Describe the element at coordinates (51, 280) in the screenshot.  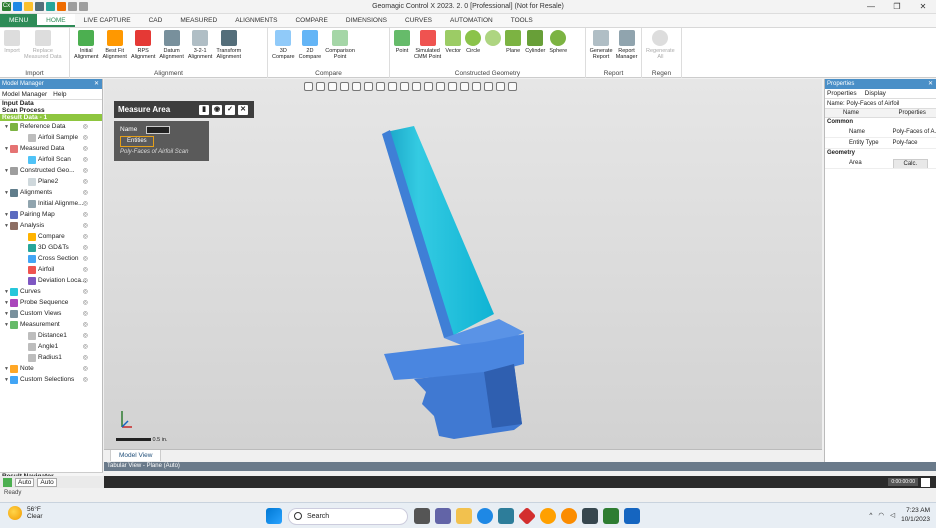
I see `tree-item: Deviation Loca... ◎` at that location.